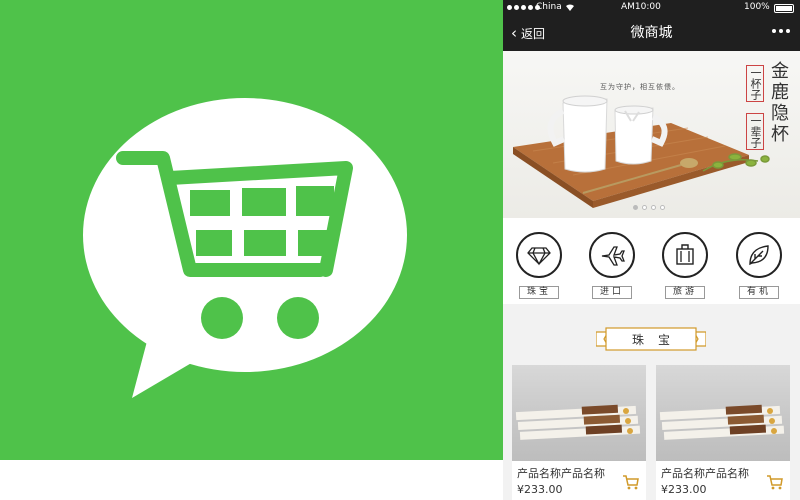  I want to click on banner-slogan: 互为守护，相互依偎。, so click(640, 87).